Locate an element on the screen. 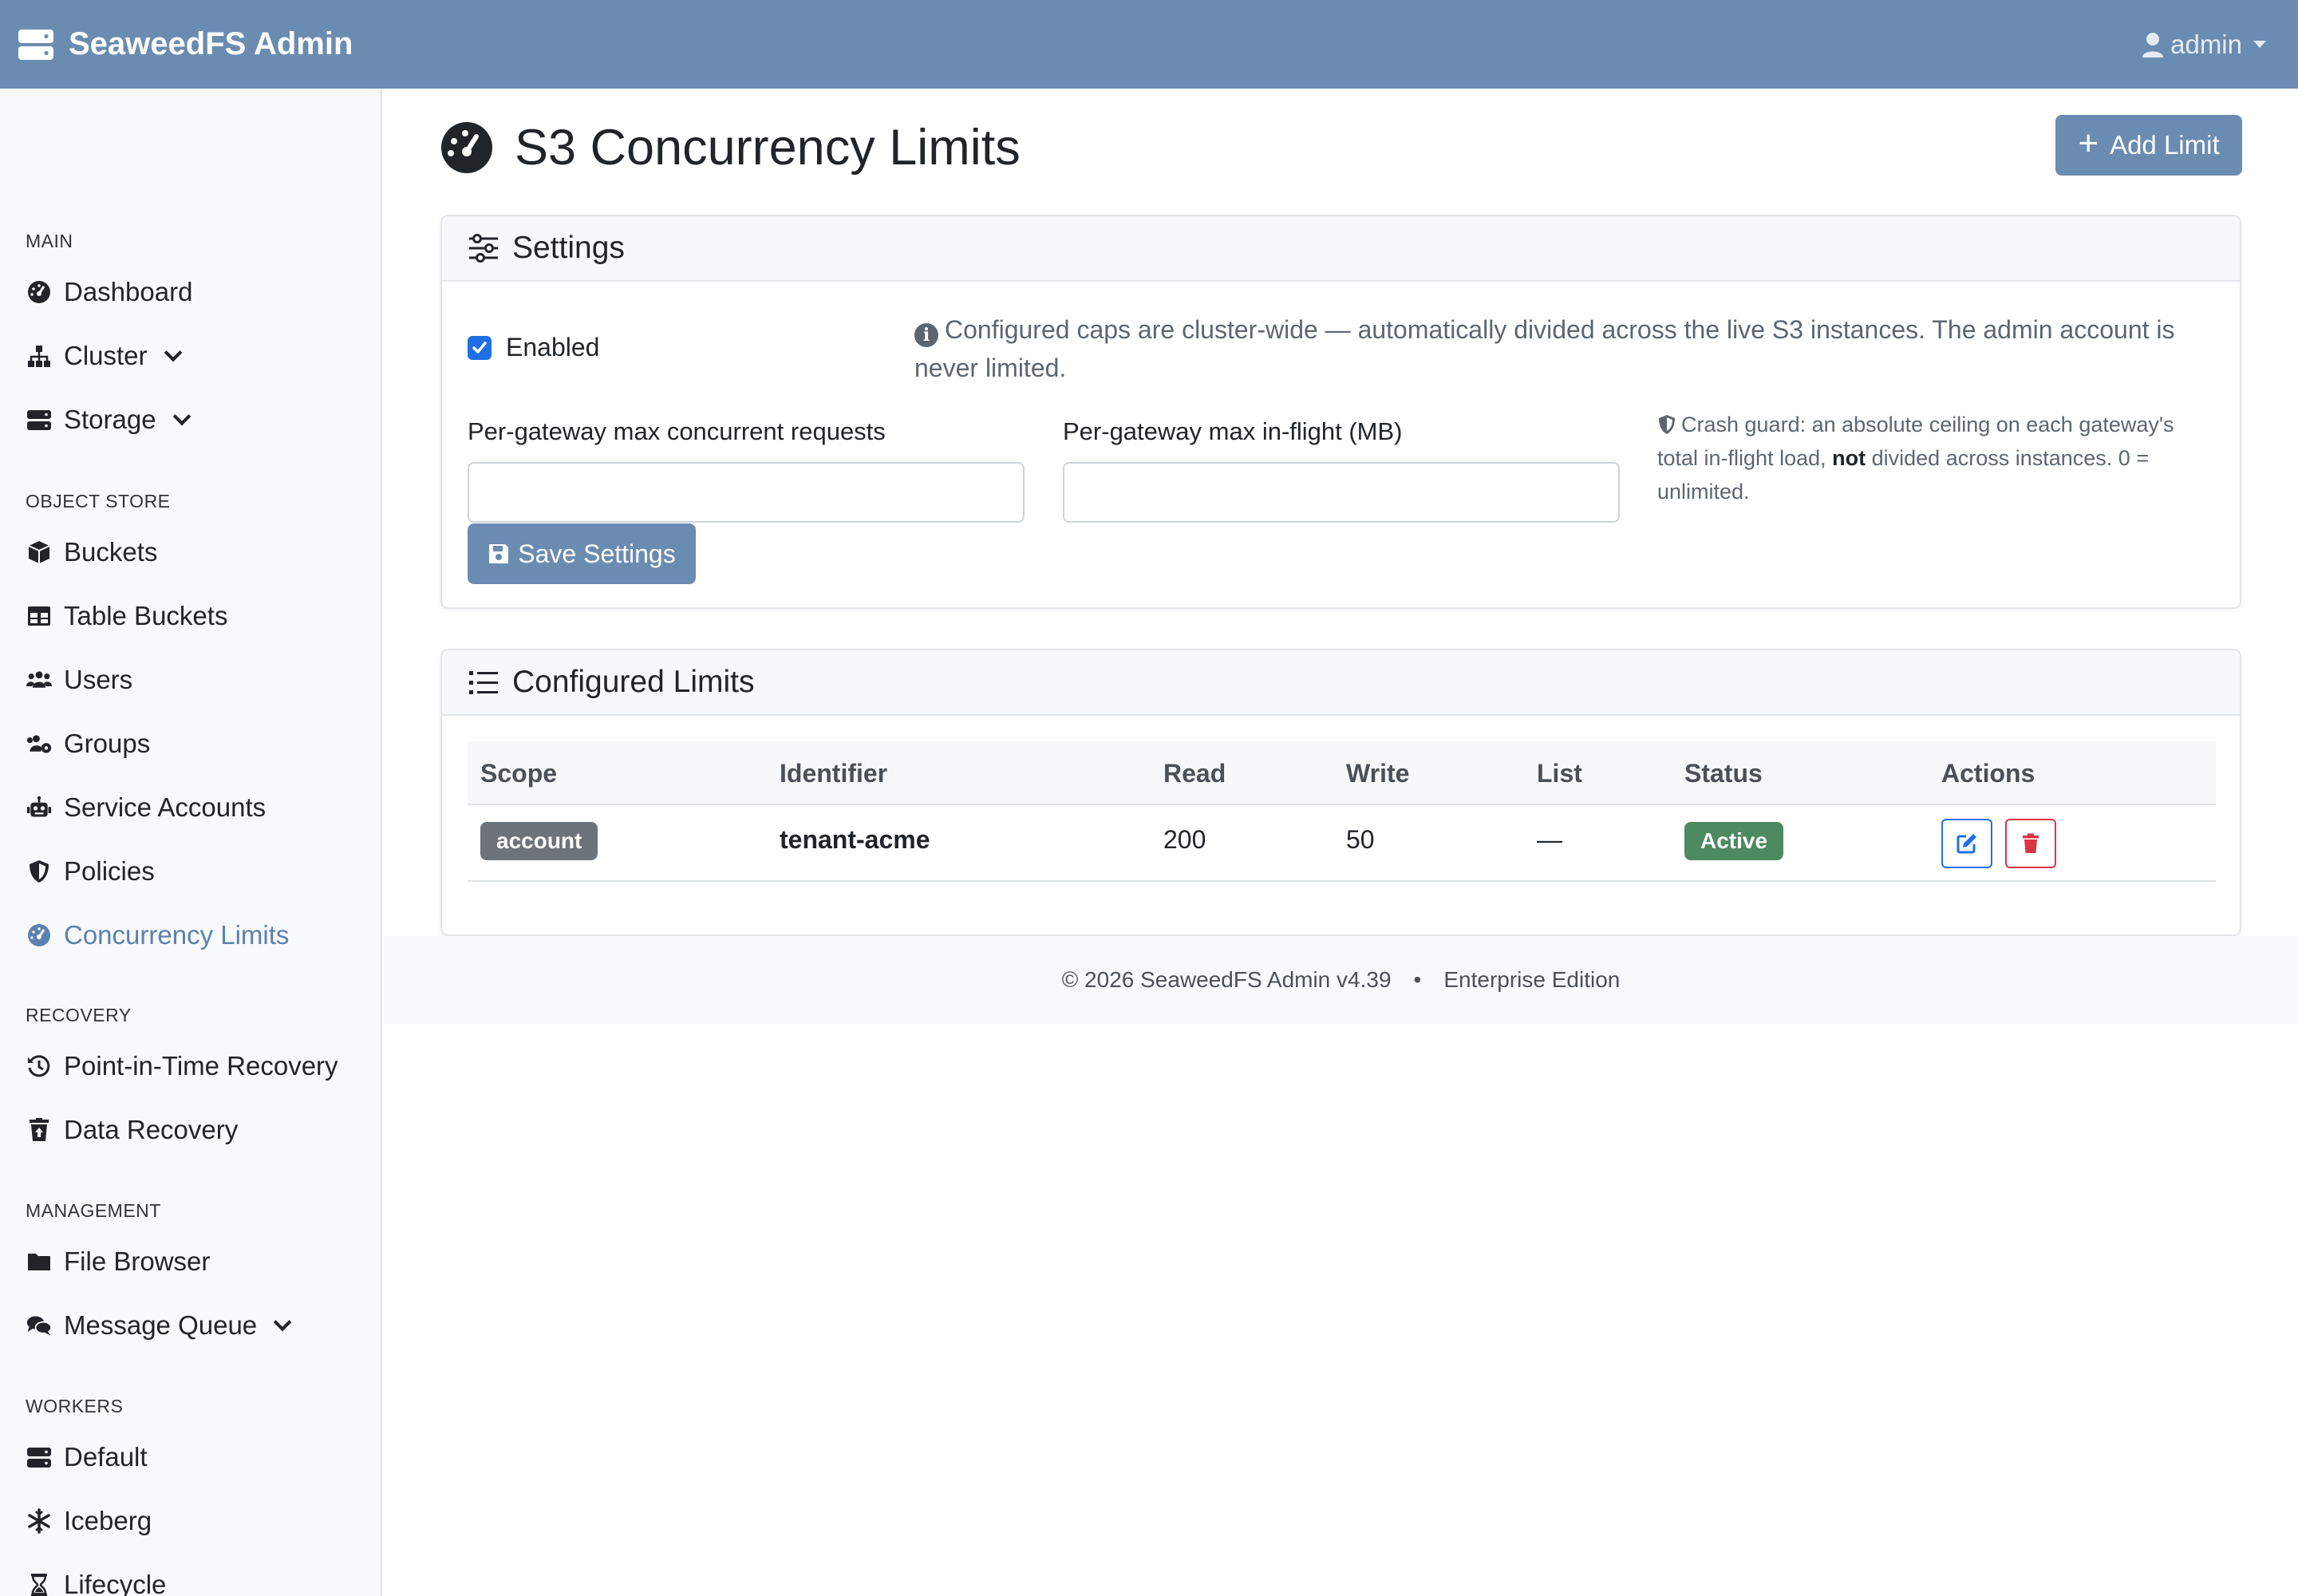  user-icon is located at coordinates (2153, 44).